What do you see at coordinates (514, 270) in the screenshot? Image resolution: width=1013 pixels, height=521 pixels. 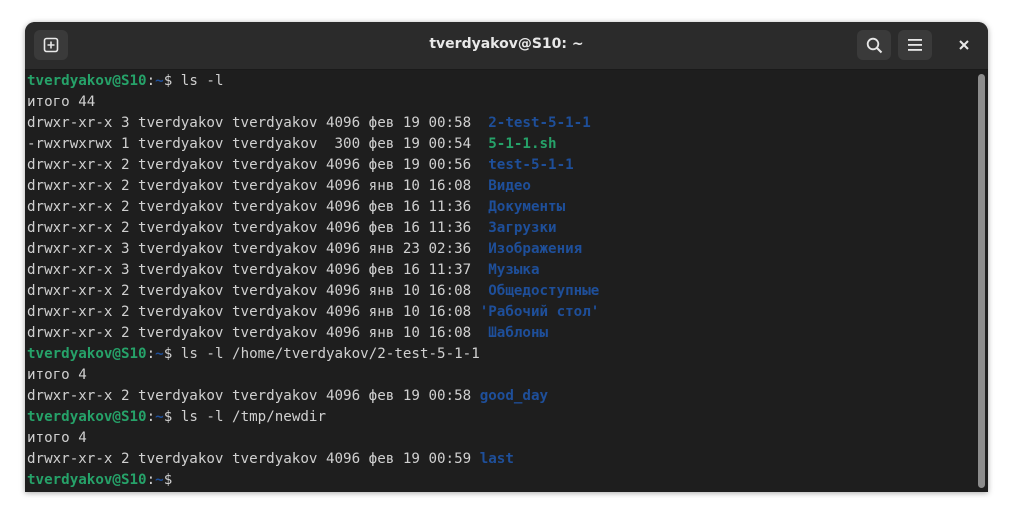 I see `directory-name: Музыка` at bounding box center [514, 270].